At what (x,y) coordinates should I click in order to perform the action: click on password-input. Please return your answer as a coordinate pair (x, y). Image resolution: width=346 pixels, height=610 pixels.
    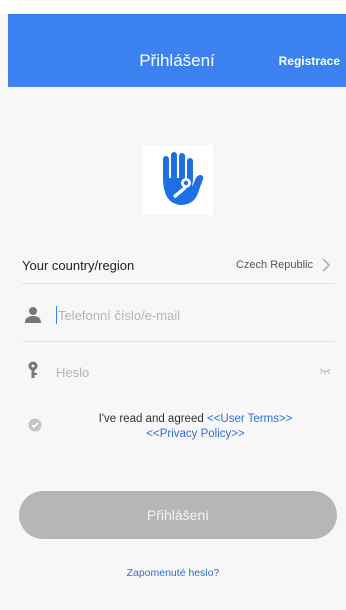
    Looking at the image, I should click on (180, 372).